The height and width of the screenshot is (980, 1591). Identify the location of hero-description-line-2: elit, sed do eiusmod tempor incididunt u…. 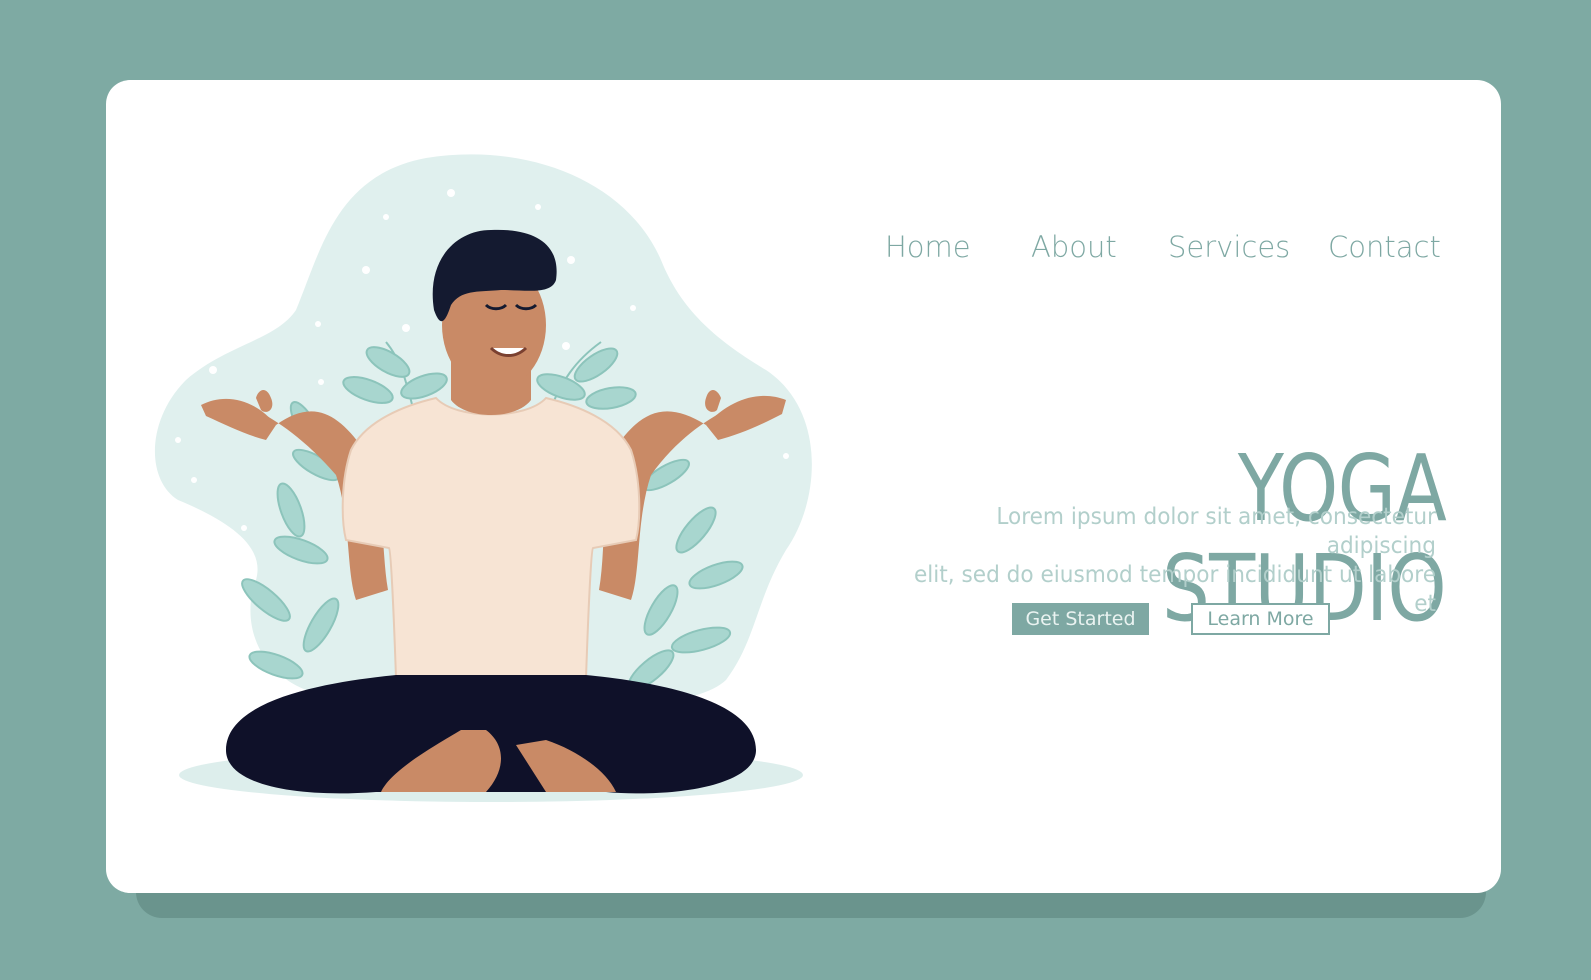
(1174, 589).